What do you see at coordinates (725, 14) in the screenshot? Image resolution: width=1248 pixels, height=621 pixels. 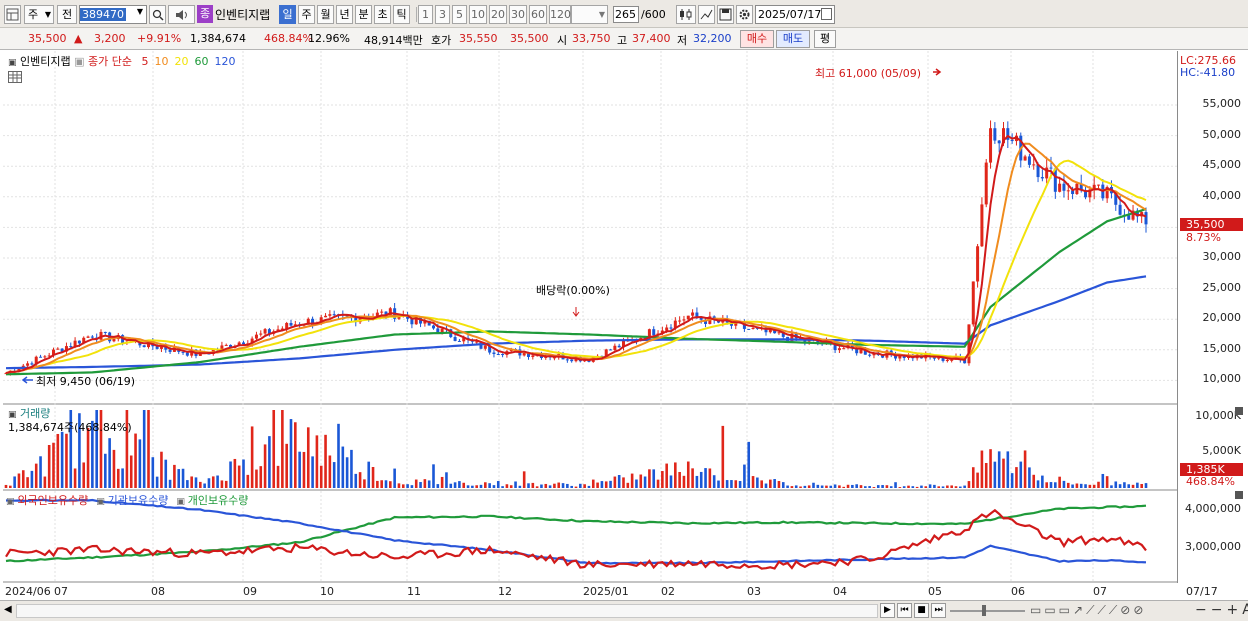 I see `save-icon` at bounding box center [725, 14].